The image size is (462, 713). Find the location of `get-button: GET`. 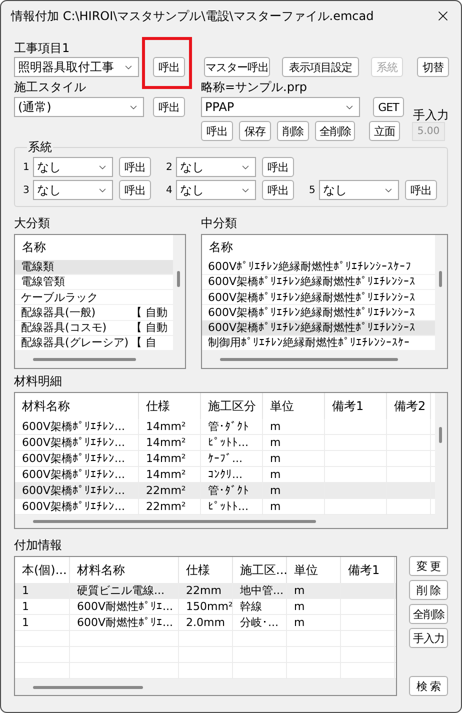

get-button: GET is located at coordinates (388, 107).